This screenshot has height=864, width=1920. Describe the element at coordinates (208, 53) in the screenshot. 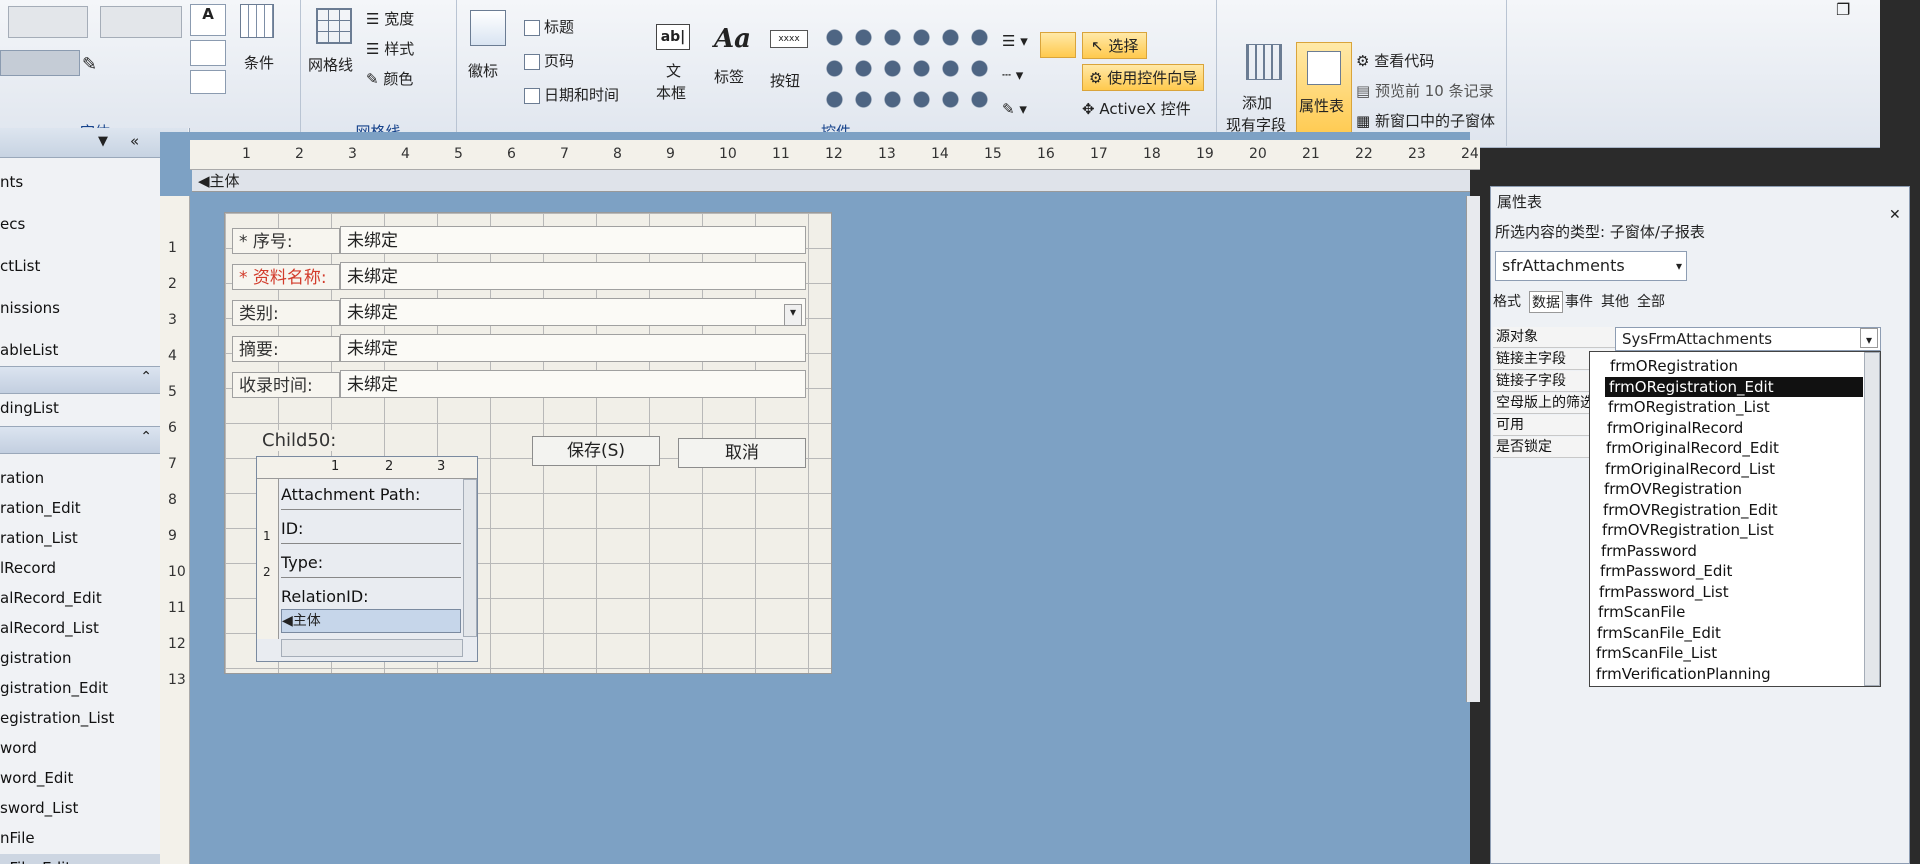

I see `fill-color-icon` at that location.